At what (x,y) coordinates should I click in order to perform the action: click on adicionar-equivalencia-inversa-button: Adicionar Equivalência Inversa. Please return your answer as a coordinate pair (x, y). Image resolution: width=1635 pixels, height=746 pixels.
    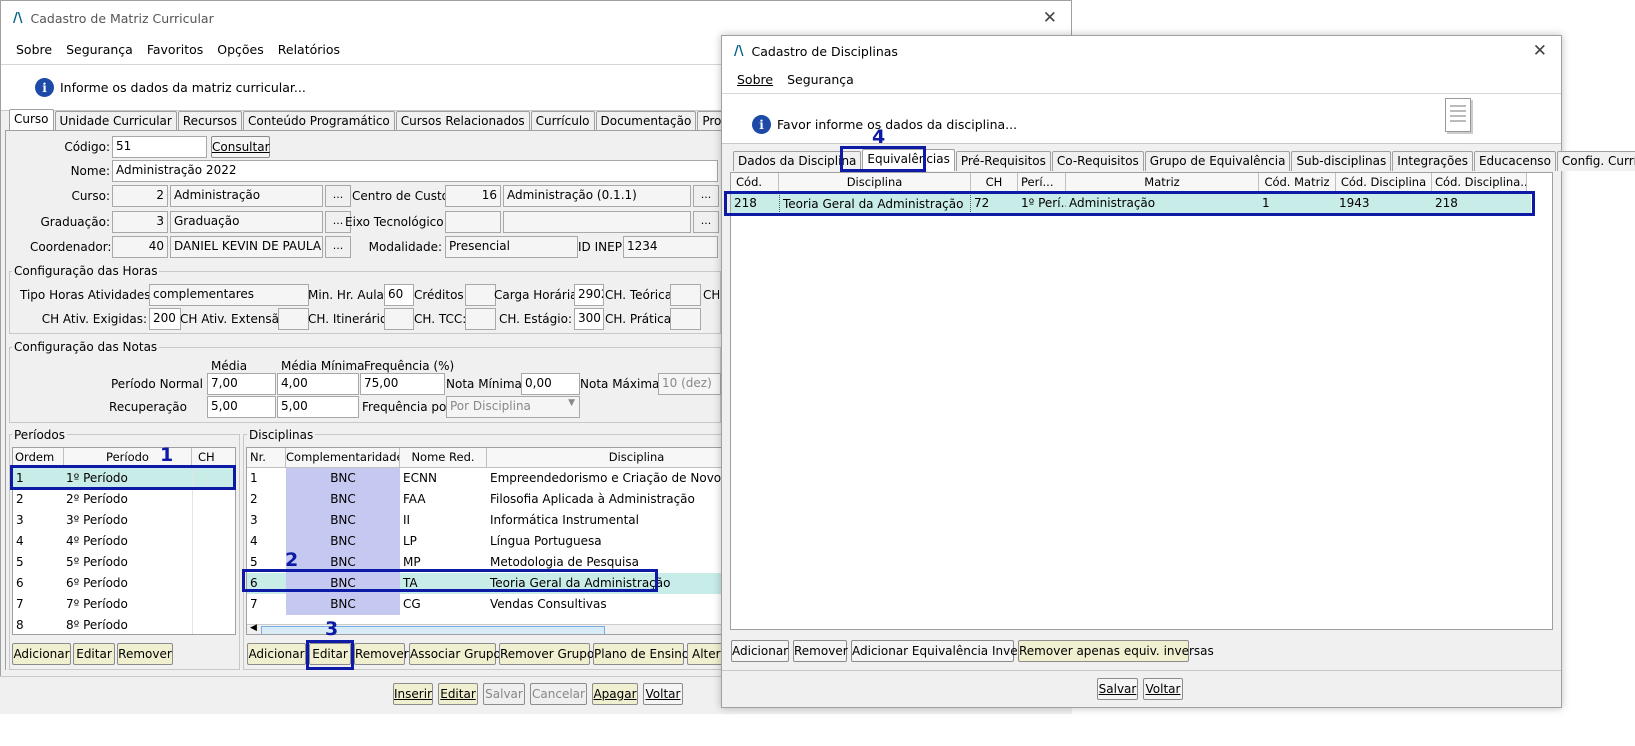
    Looking at the image, I should click on (943, 651).